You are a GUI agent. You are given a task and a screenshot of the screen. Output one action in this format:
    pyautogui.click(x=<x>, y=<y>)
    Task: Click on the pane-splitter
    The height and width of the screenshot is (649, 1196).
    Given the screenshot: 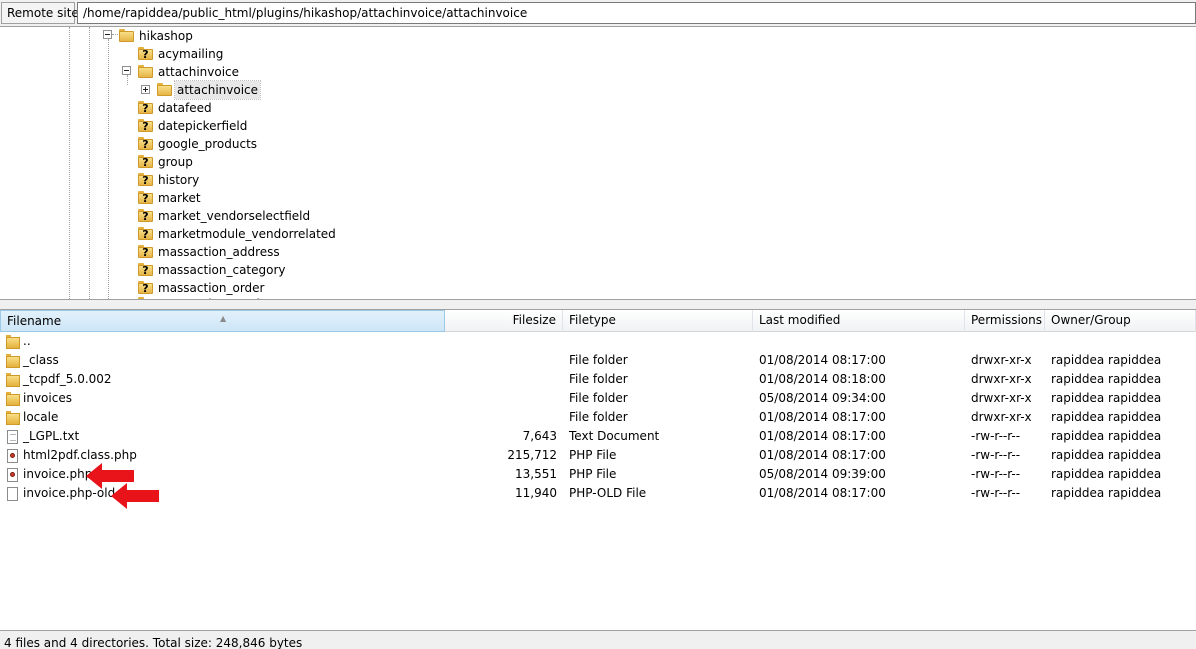 What is the action you would take?
    pyautogui.click(x=598, y=304)
    